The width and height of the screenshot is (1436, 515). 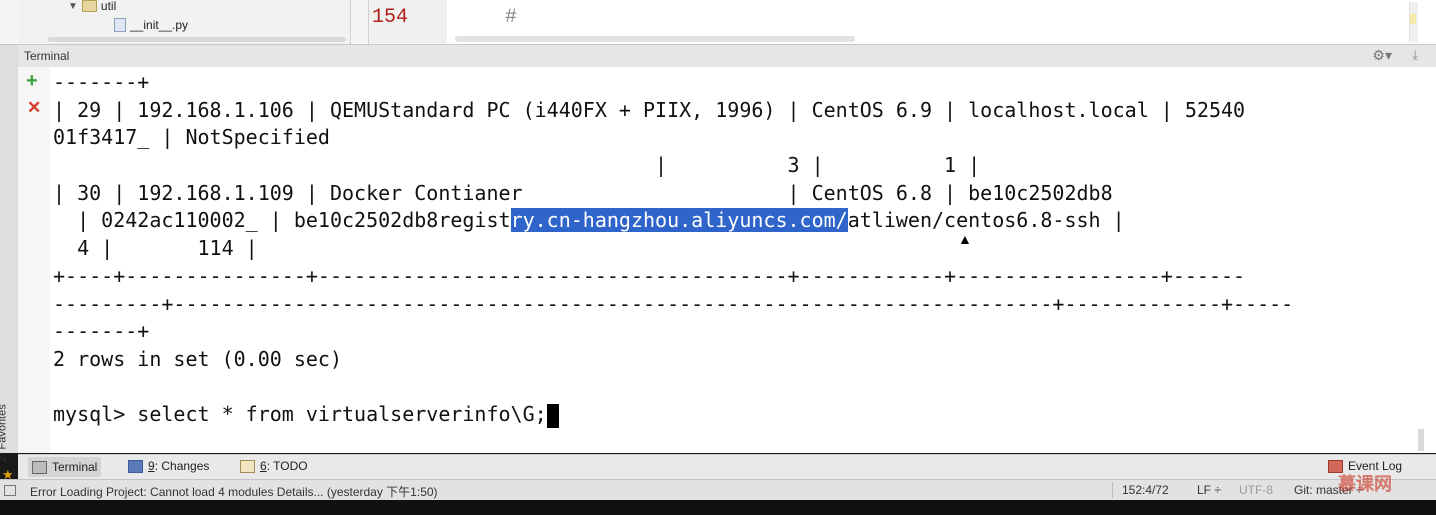 I want to click on gear-icon: ⚙▾, so click(x=1382, y=55).